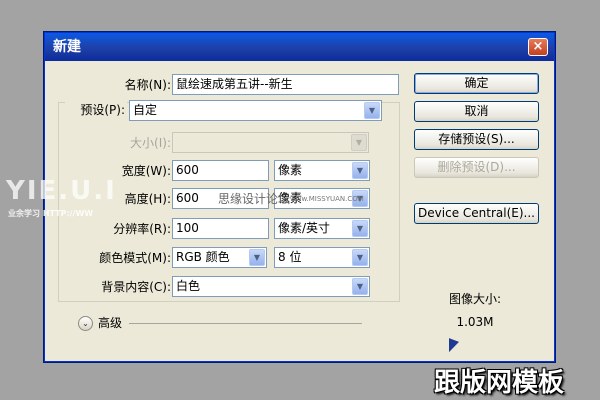 The width and height of the screenshot is (600, 400). What do you see at coordinates (299, 47) in the screenshot?
I see `dialog-title-bar: 新建 ×` at bounding box center [299, 47].